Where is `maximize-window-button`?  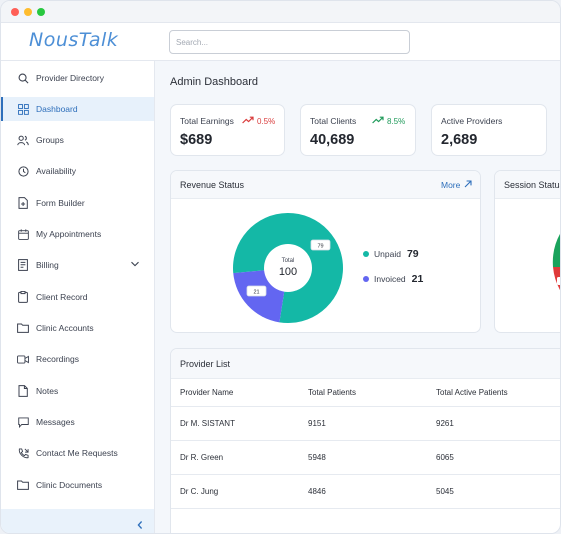 maximize-window-button is located at coordinates (41, 12).